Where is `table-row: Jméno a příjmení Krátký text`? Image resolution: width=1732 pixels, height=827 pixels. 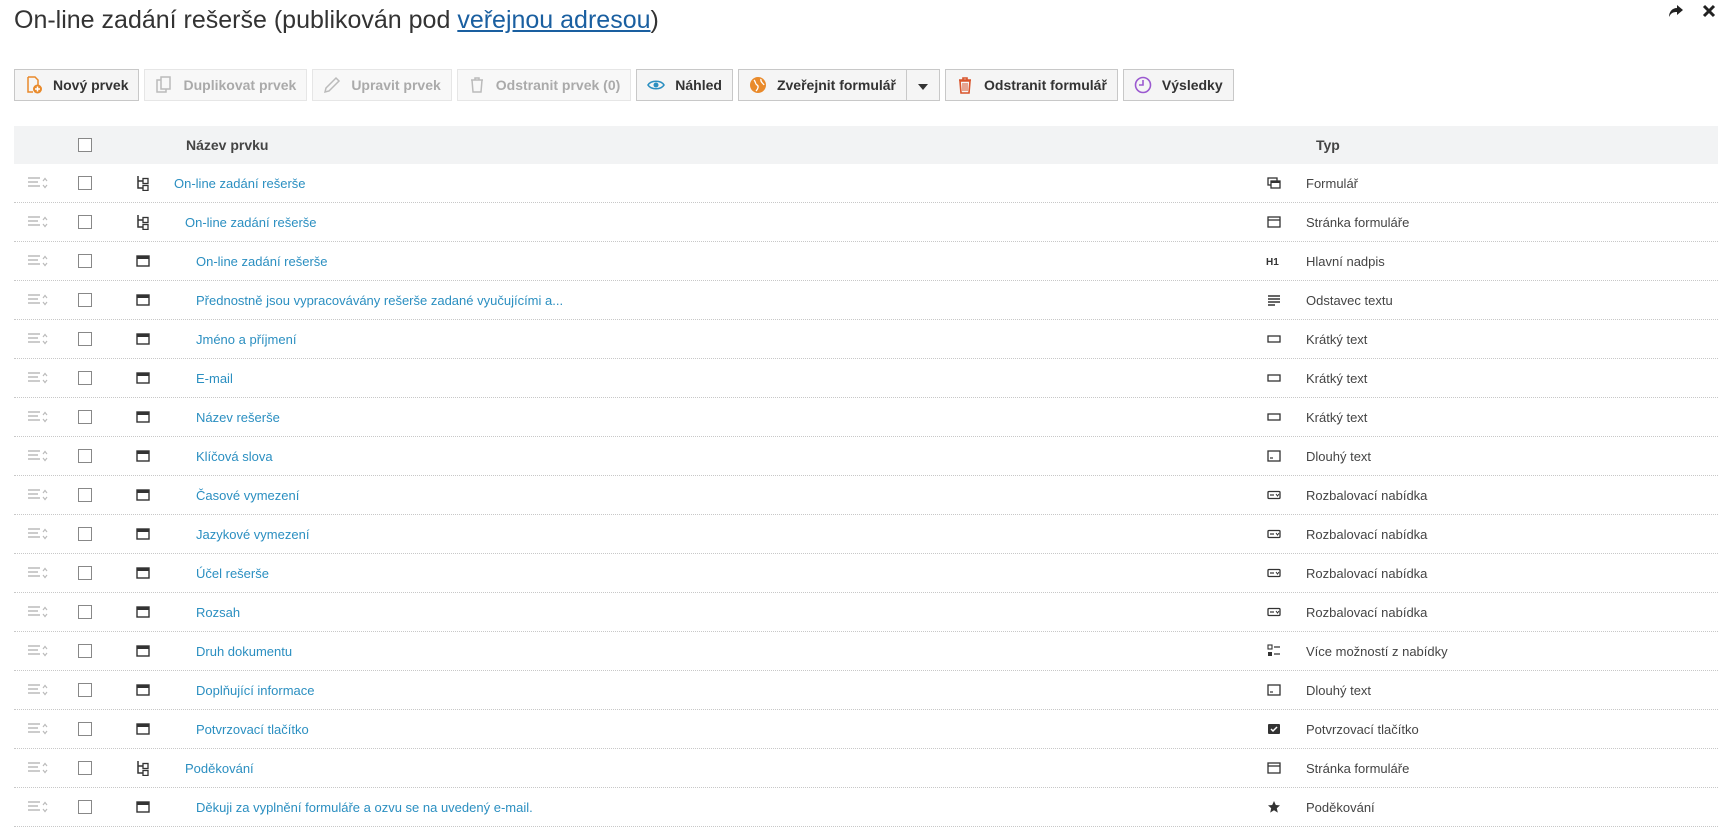 table-row: Jméno a příjmení Krátký text is located at coordinates (866, 339).